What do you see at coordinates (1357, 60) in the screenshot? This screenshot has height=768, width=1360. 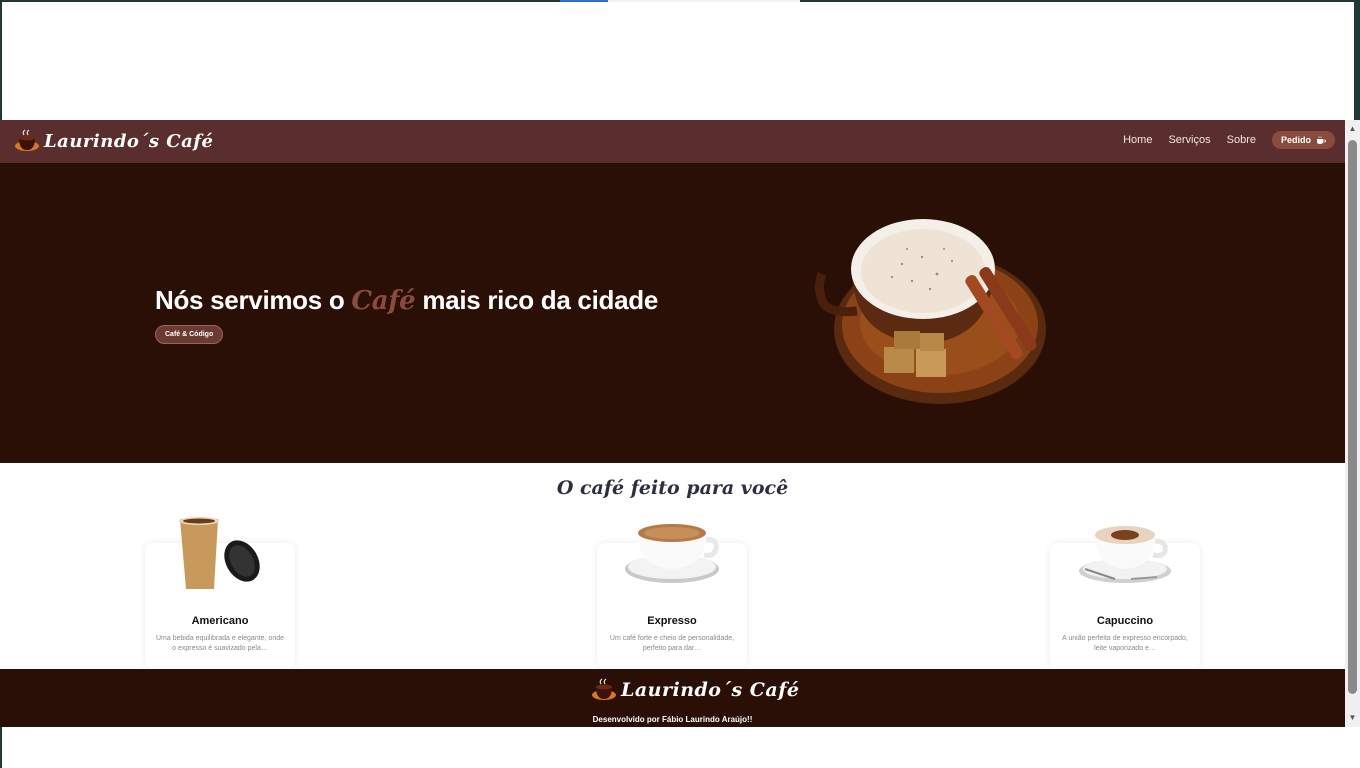 I see `window-right-edge` at bounding box center [1357, 60].